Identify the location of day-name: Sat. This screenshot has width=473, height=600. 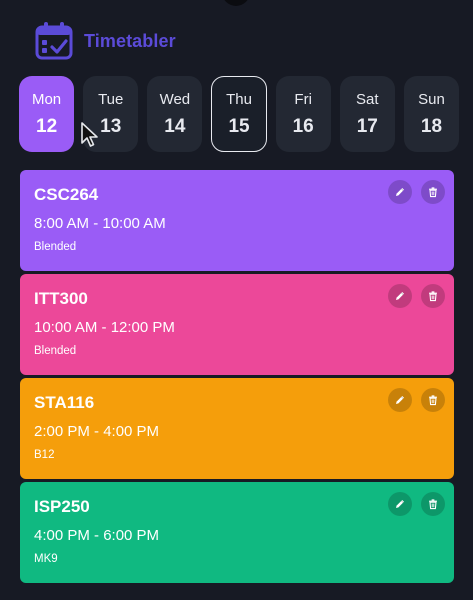
(367, 99).